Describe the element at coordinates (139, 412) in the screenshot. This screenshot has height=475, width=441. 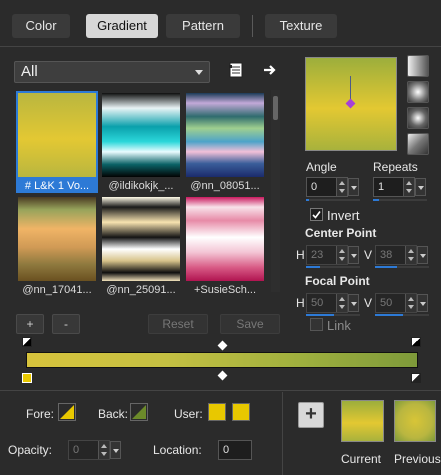
I see `back-swatch` at that location.